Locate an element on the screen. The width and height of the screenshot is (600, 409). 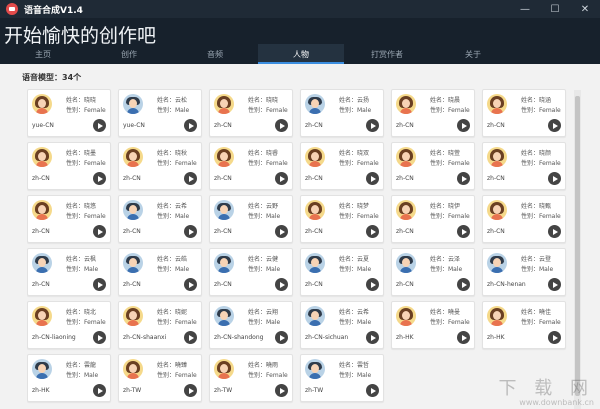
voice-card: 姓名：晓晨 性别：Female zh-CN is located at coordinates (433, 113).